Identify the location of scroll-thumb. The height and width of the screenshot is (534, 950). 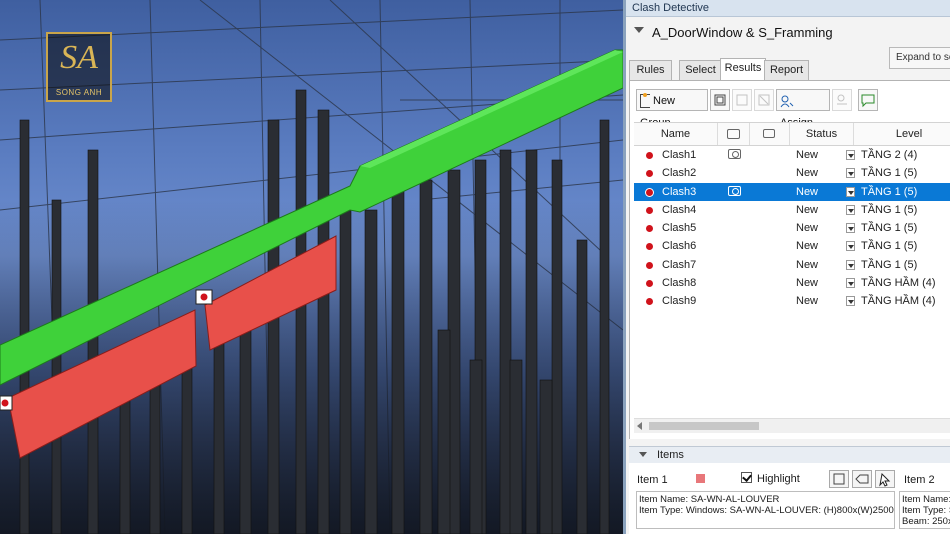
(704, 426).